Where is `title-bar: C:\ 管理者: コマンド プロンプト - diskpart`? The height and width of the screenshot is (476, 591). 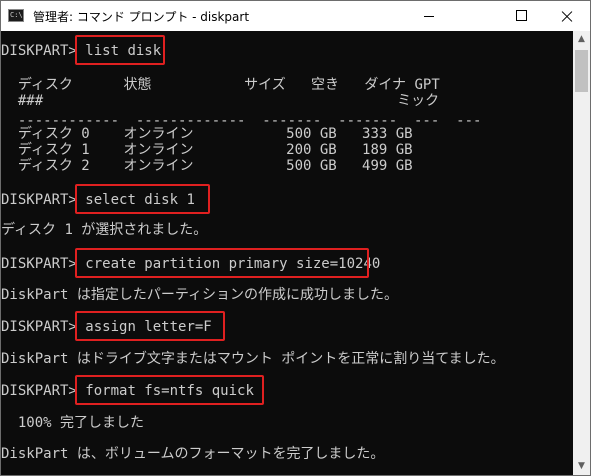
title-bar: C:\ 管理者: コマンド プロンプト - diskpart is located at coordinates (295, 16).